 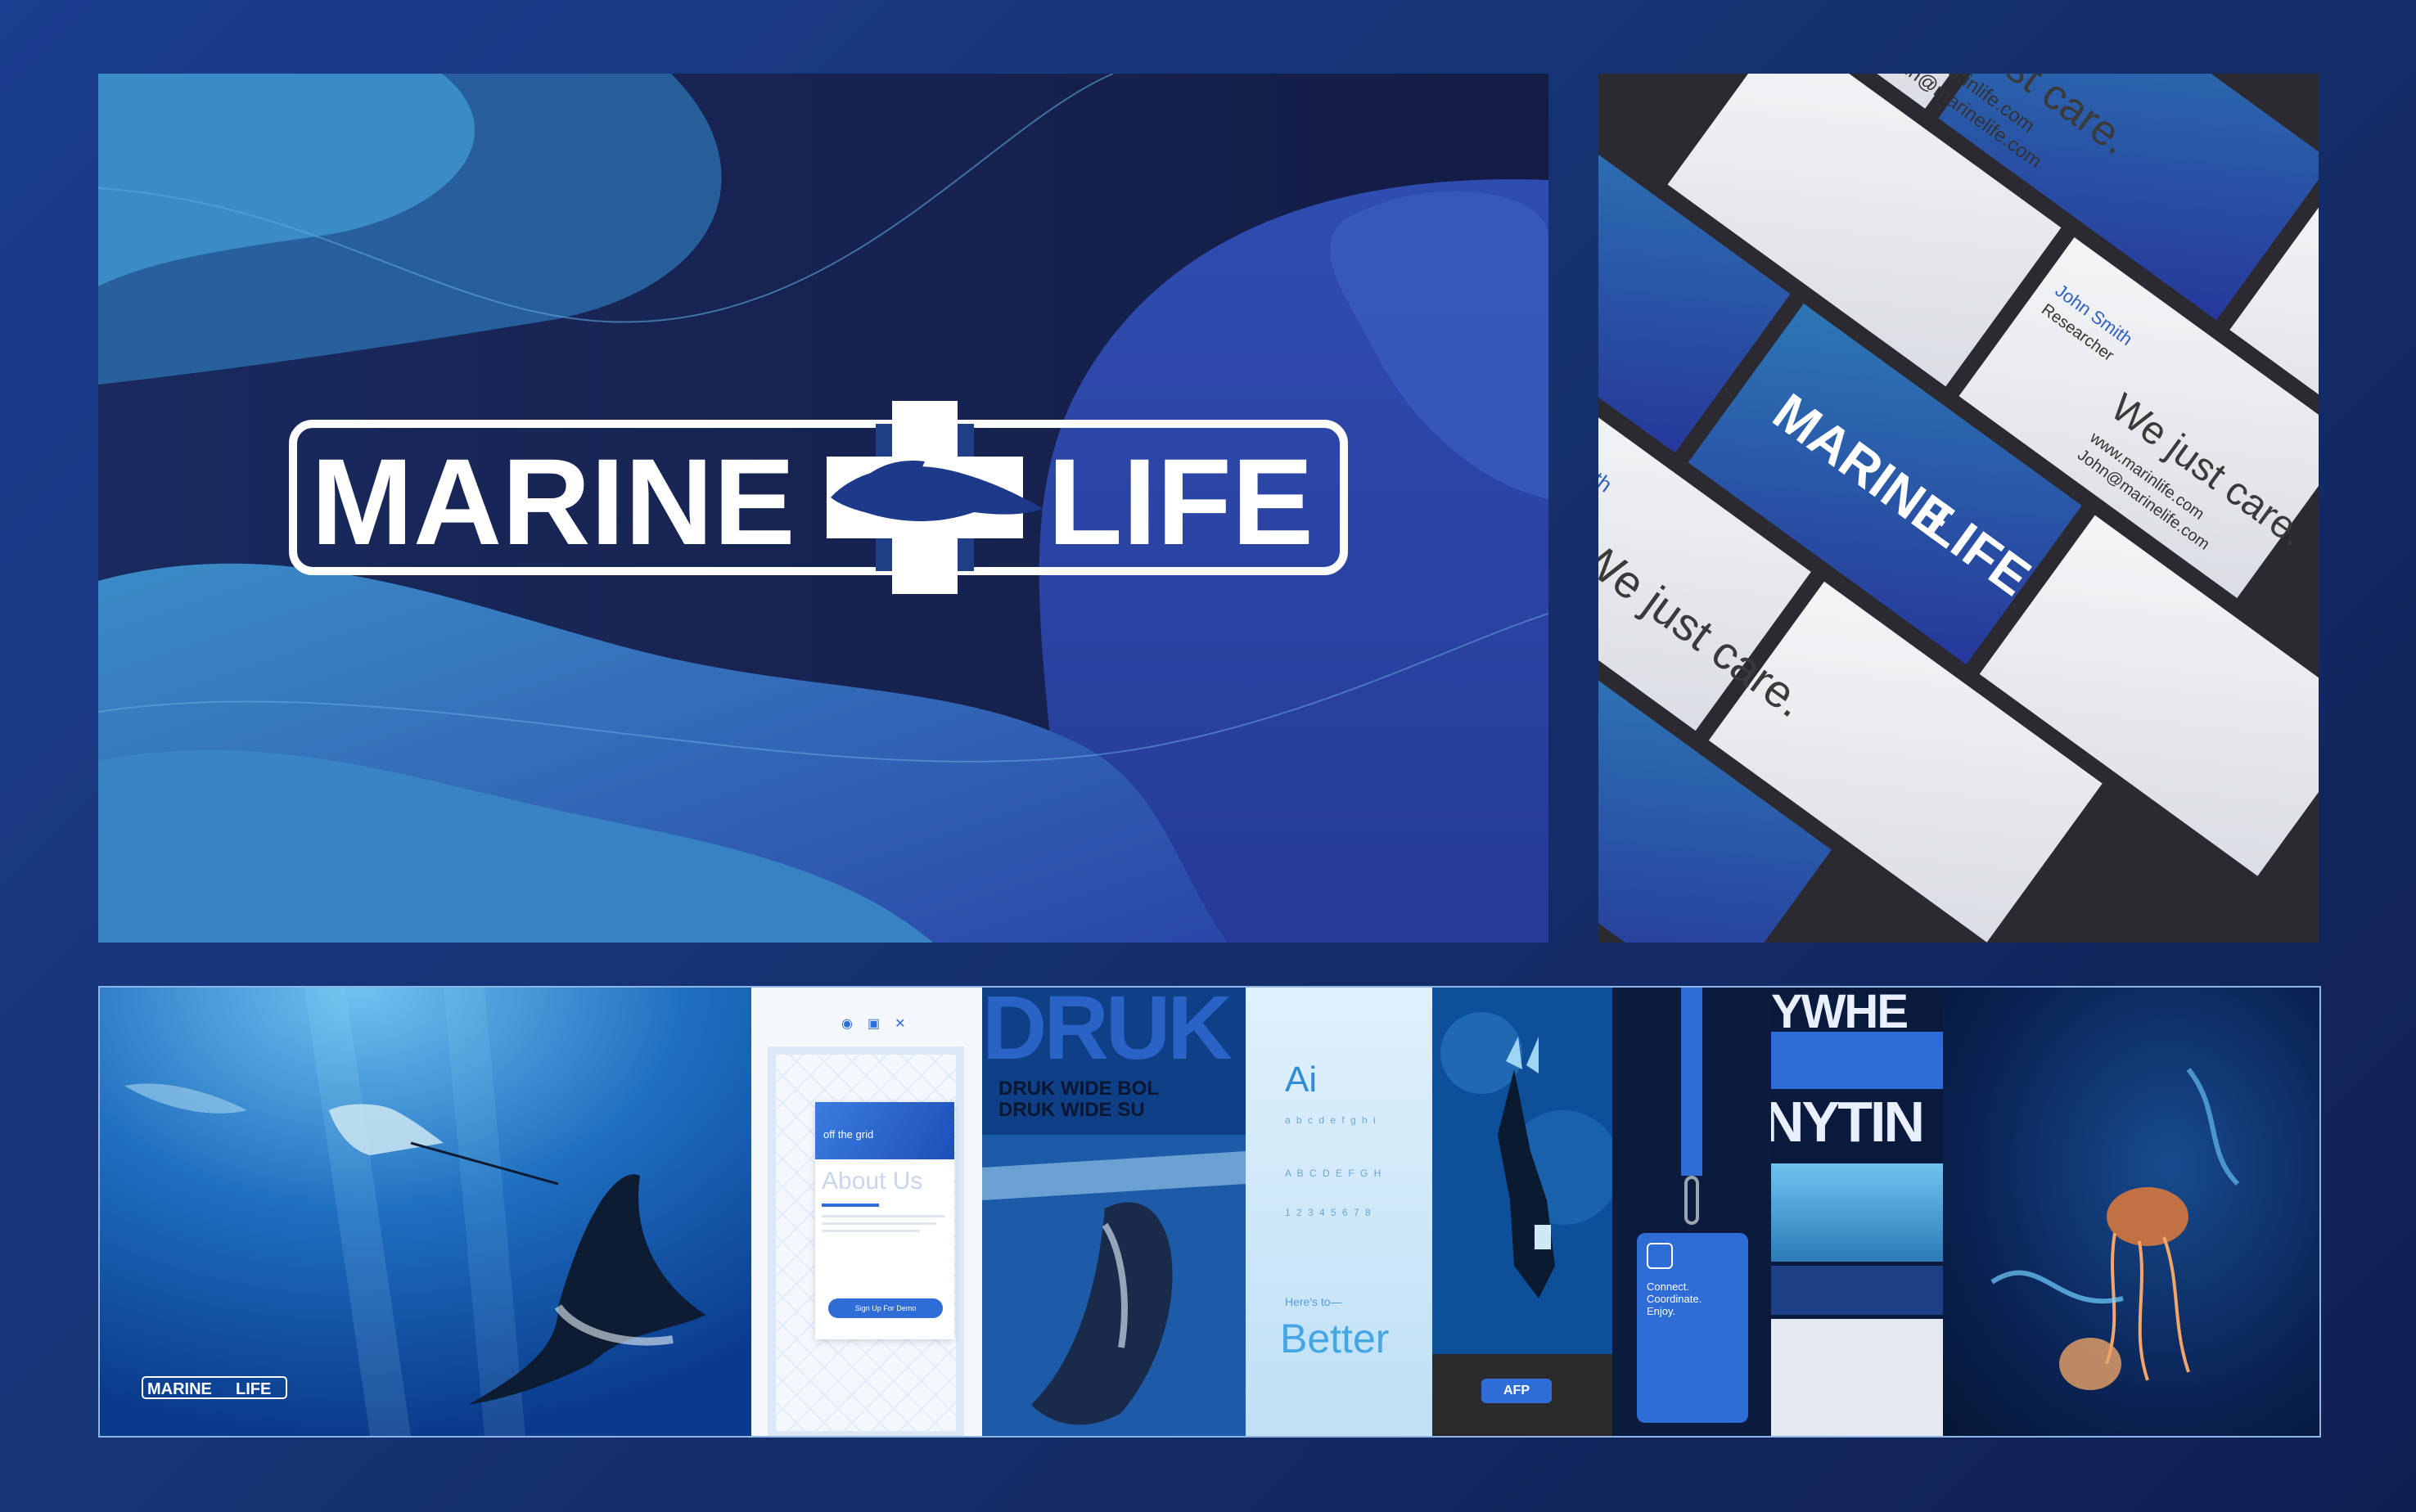 I want to click on ui-card-header: off the grid, so click(x=884, y=1131).